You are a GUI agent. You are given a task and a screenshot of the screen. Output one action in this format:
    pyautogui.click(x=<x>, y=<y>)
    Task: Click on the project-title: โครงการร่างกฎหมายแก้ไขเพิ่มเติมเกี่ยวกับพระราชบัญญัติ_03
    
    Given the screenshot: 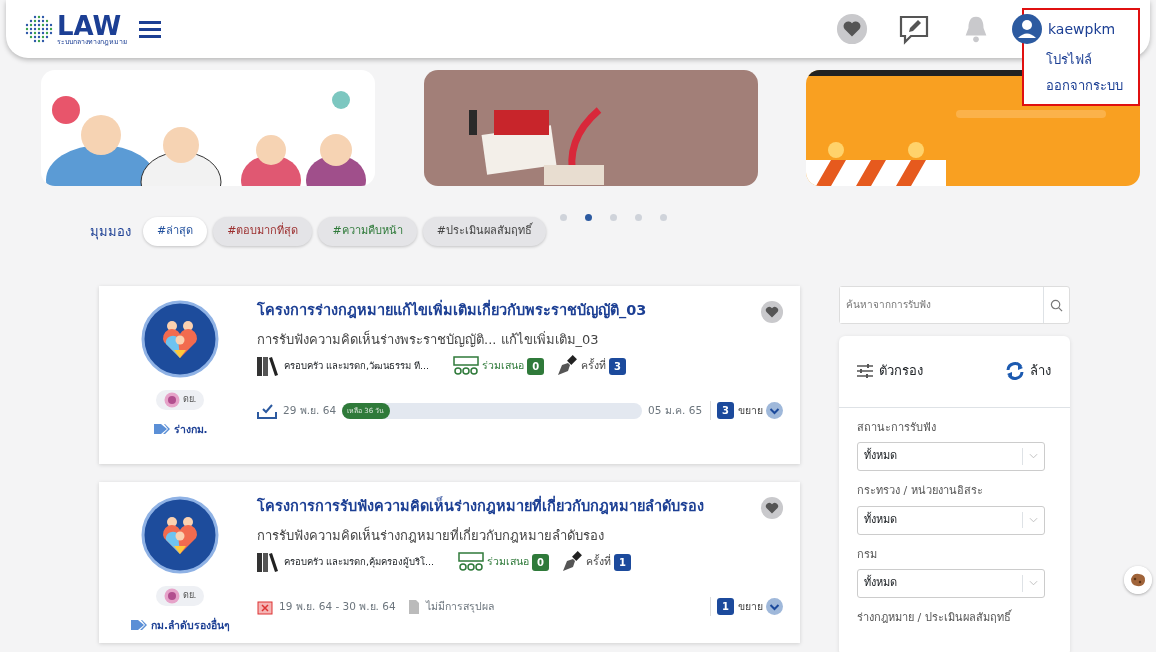 What is the action you would take?
    pyautogui.click(x=452, y=310)
    